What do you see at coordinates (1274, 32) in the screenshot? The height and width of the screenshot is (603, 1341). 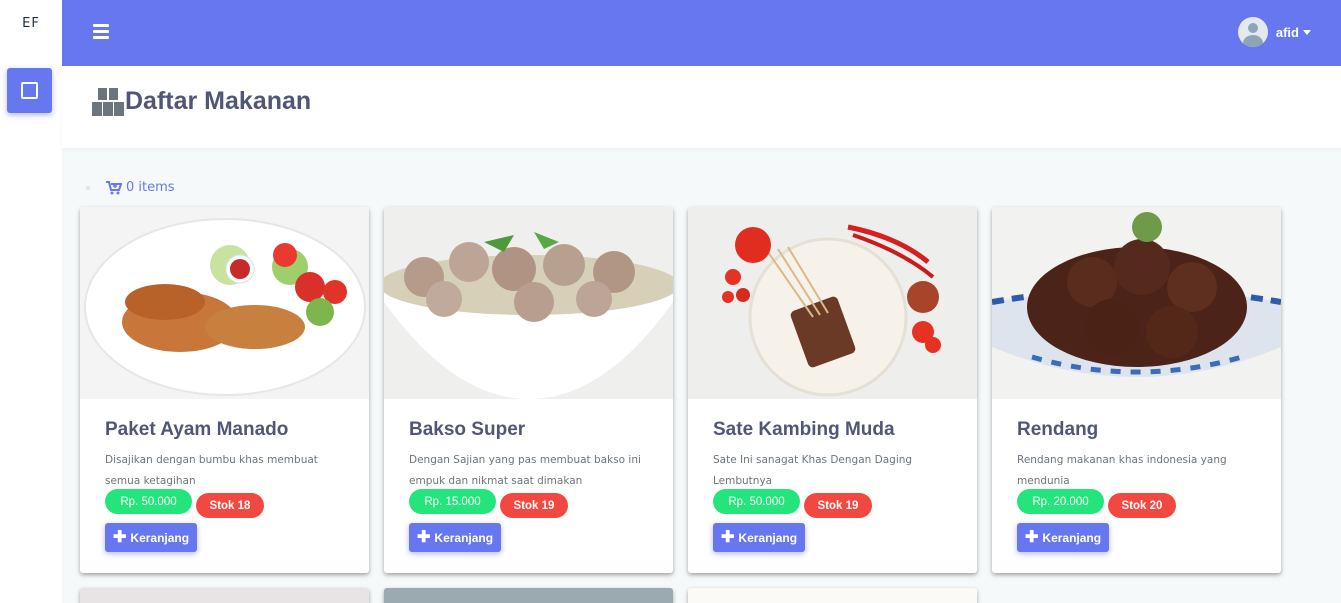 I see `user-dropdown: afid` at bounding box center [1274, 32].